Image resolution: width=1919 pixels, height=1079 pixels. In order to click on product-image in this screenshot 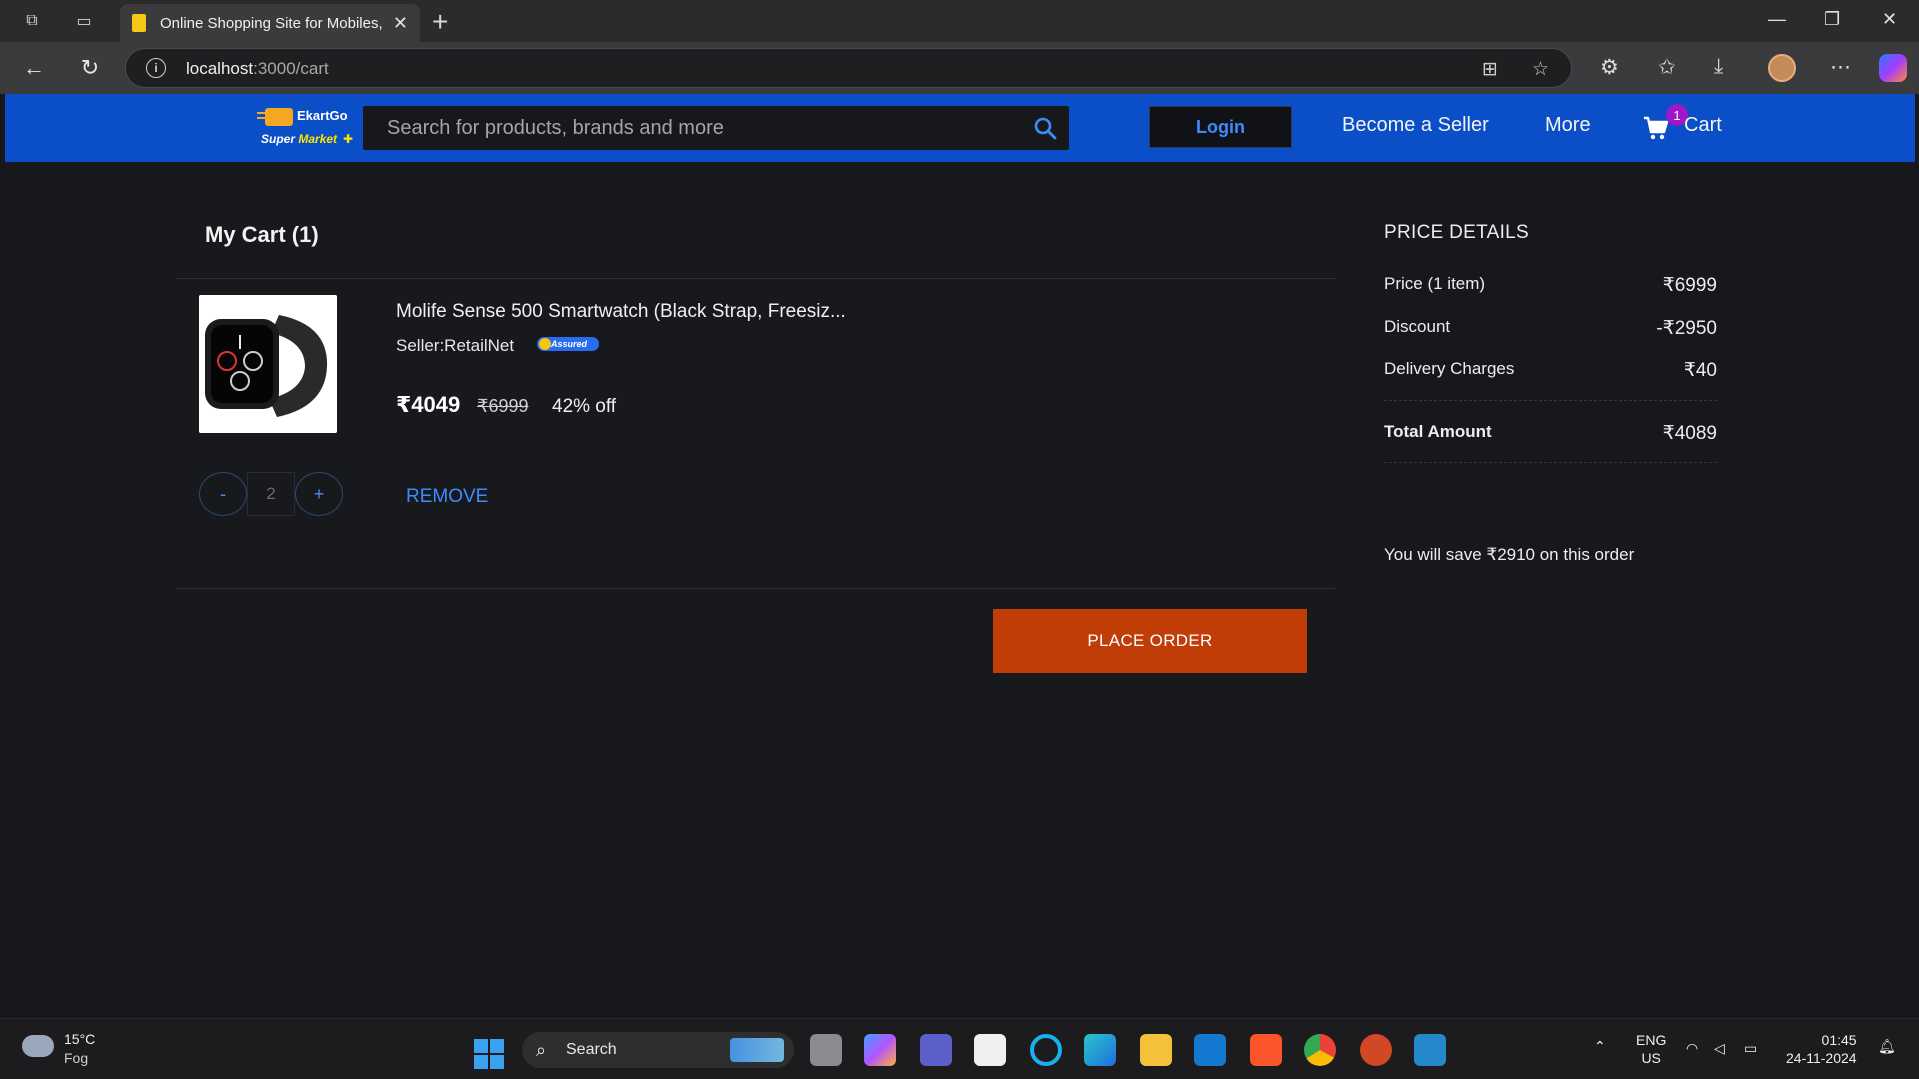, I will do `click(268, 364)`.